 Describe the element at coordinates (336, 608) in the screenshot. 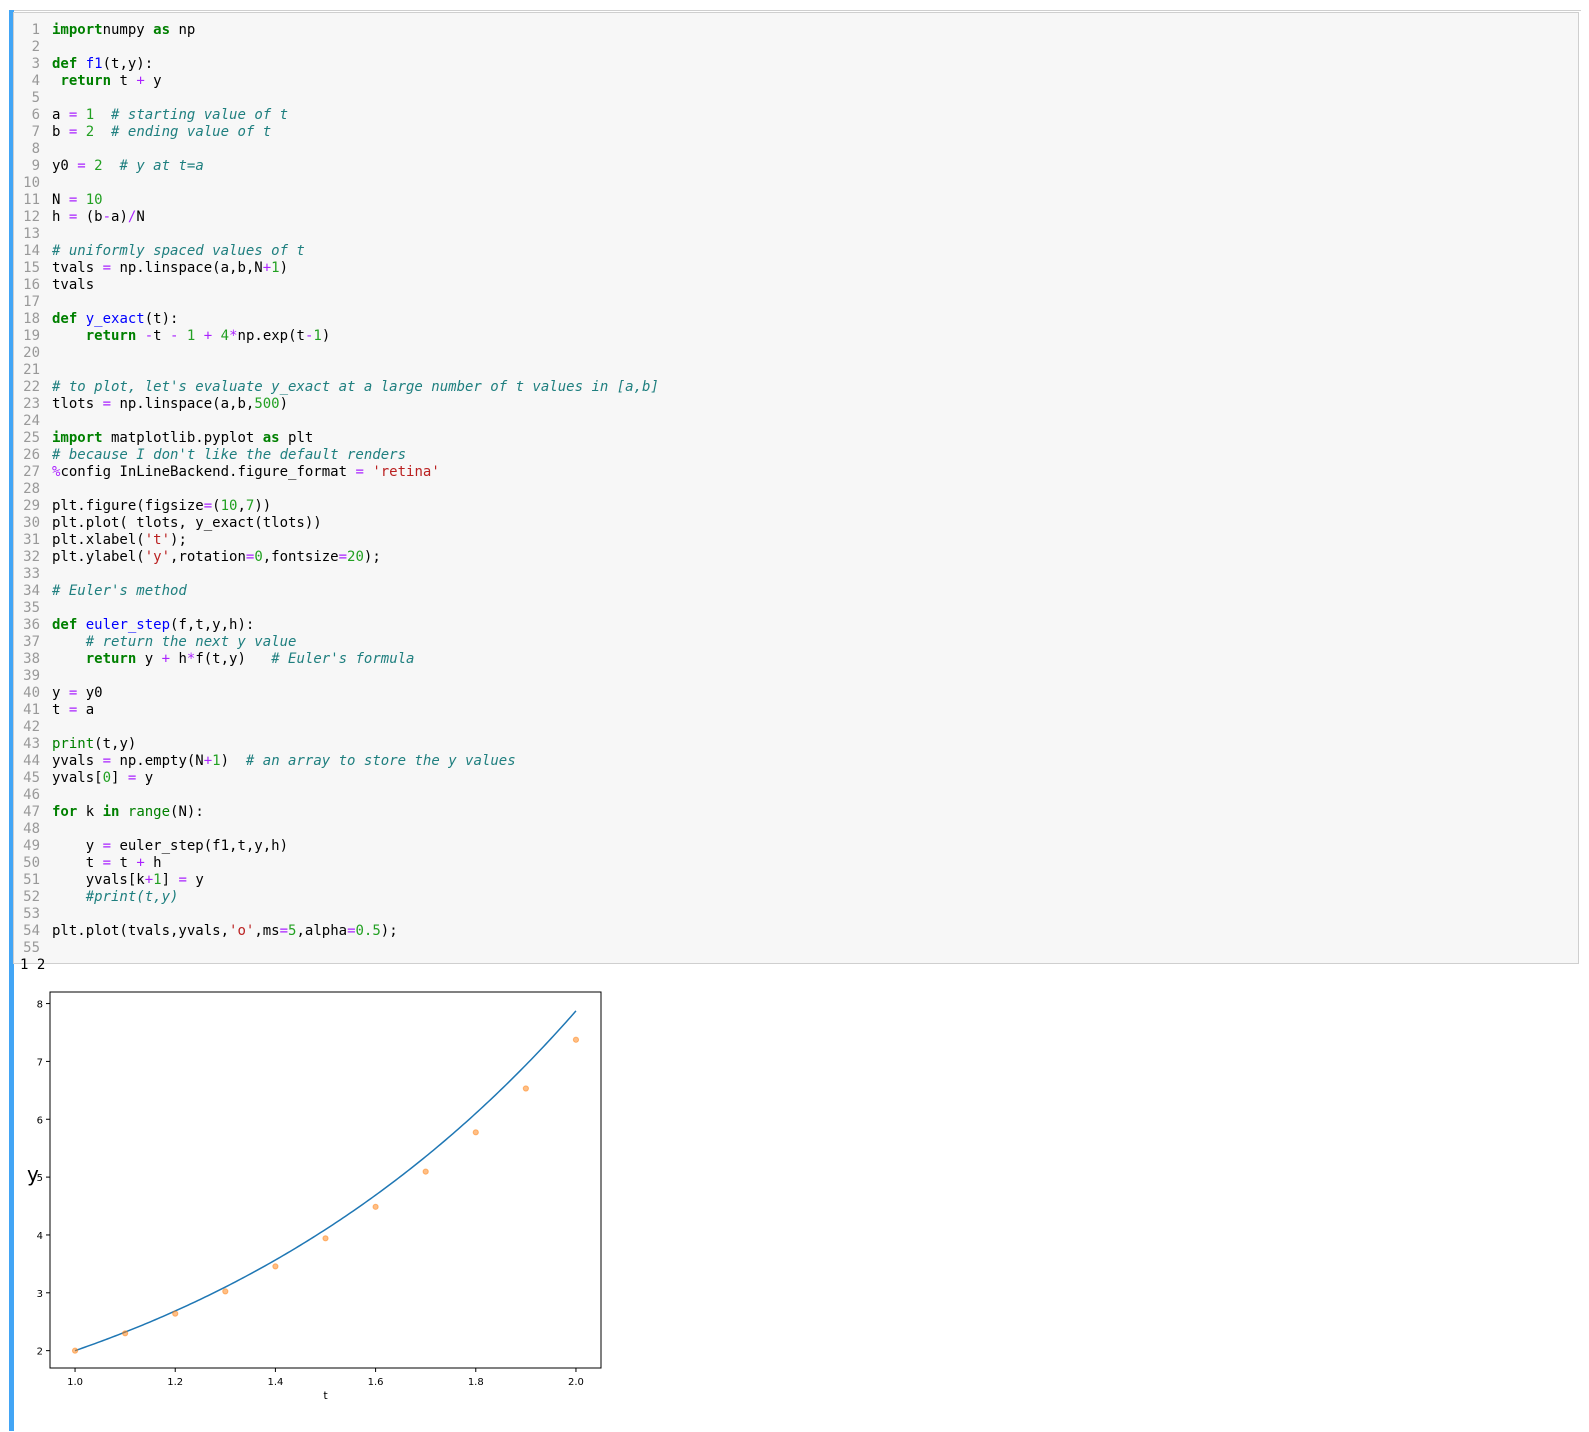

I see `code-line: 35` at that location.